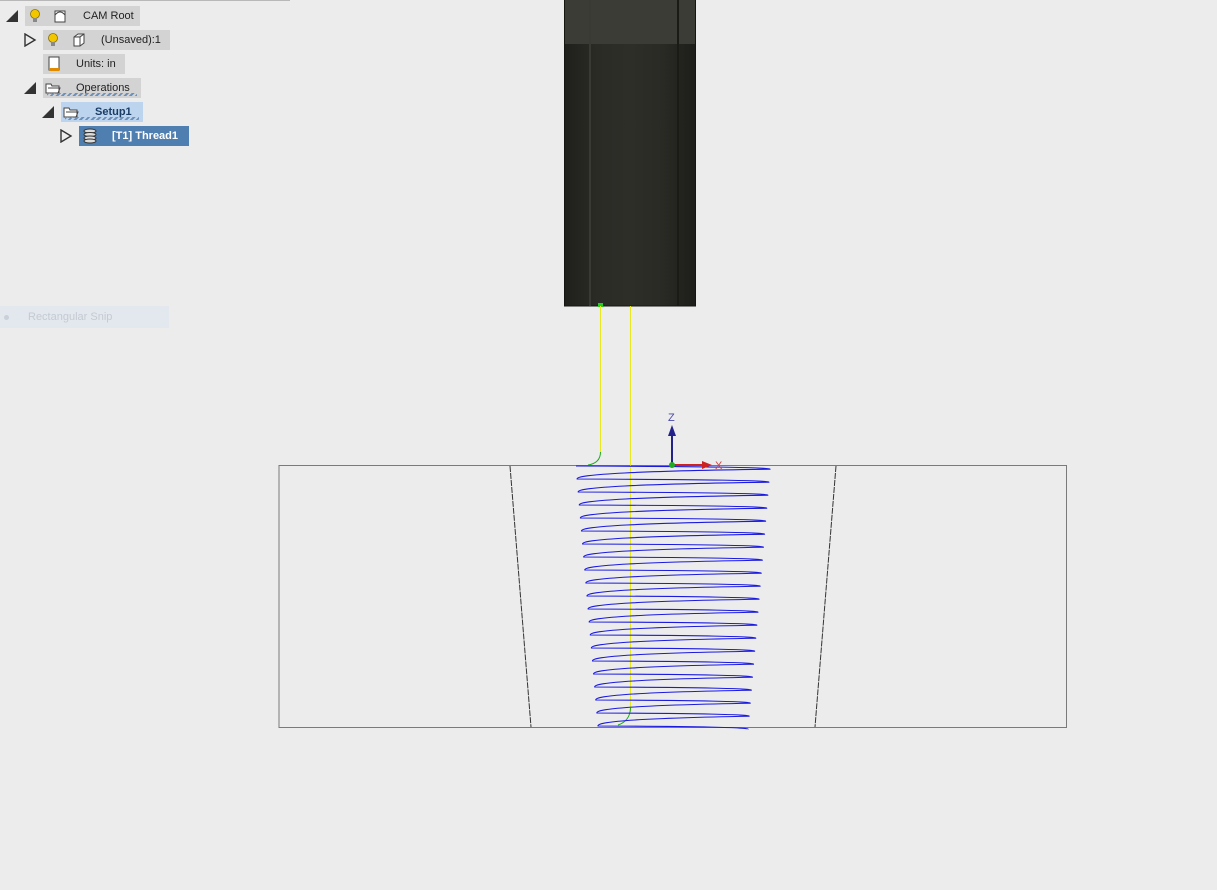 This screenshot has height=890, width=1217. Describe the element at coordinates (70, 317) in the screenshot. I see `snip-label: Rectangular Snip` at that location.